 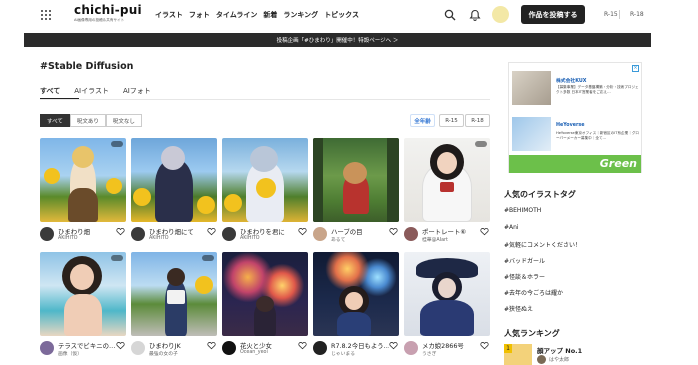 What do you see at coordinates (541, 359) in the screenshot?
I see `ranking-author-avatar` at bounding box center [541, 359].